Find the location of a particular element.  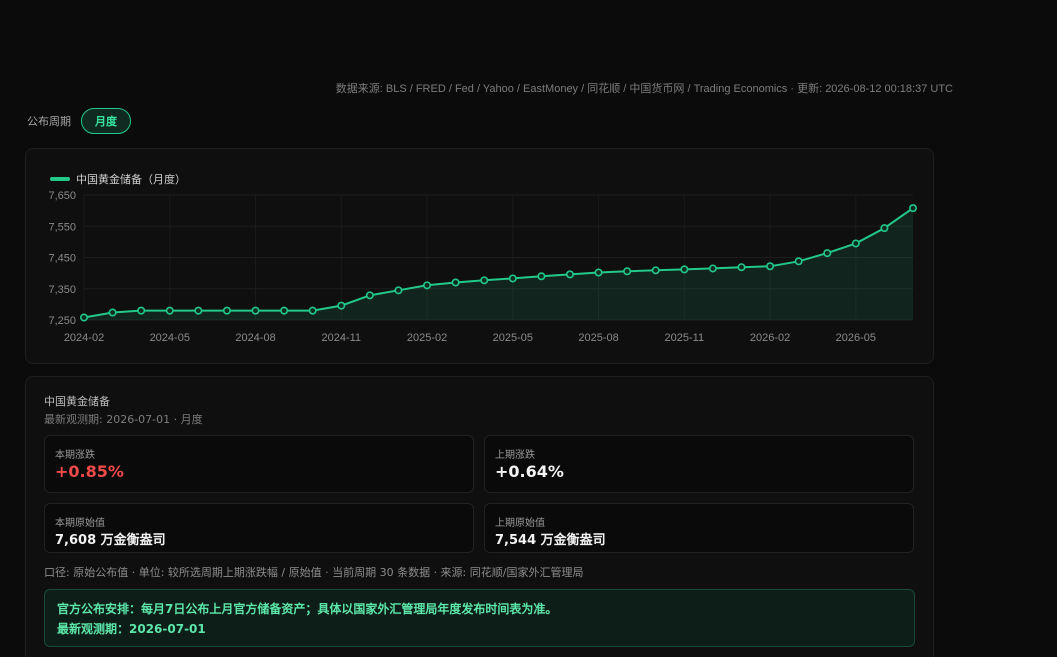

latest-observation-text: 最新观测期：2026-07-01 is located at coordinates (131, 629).